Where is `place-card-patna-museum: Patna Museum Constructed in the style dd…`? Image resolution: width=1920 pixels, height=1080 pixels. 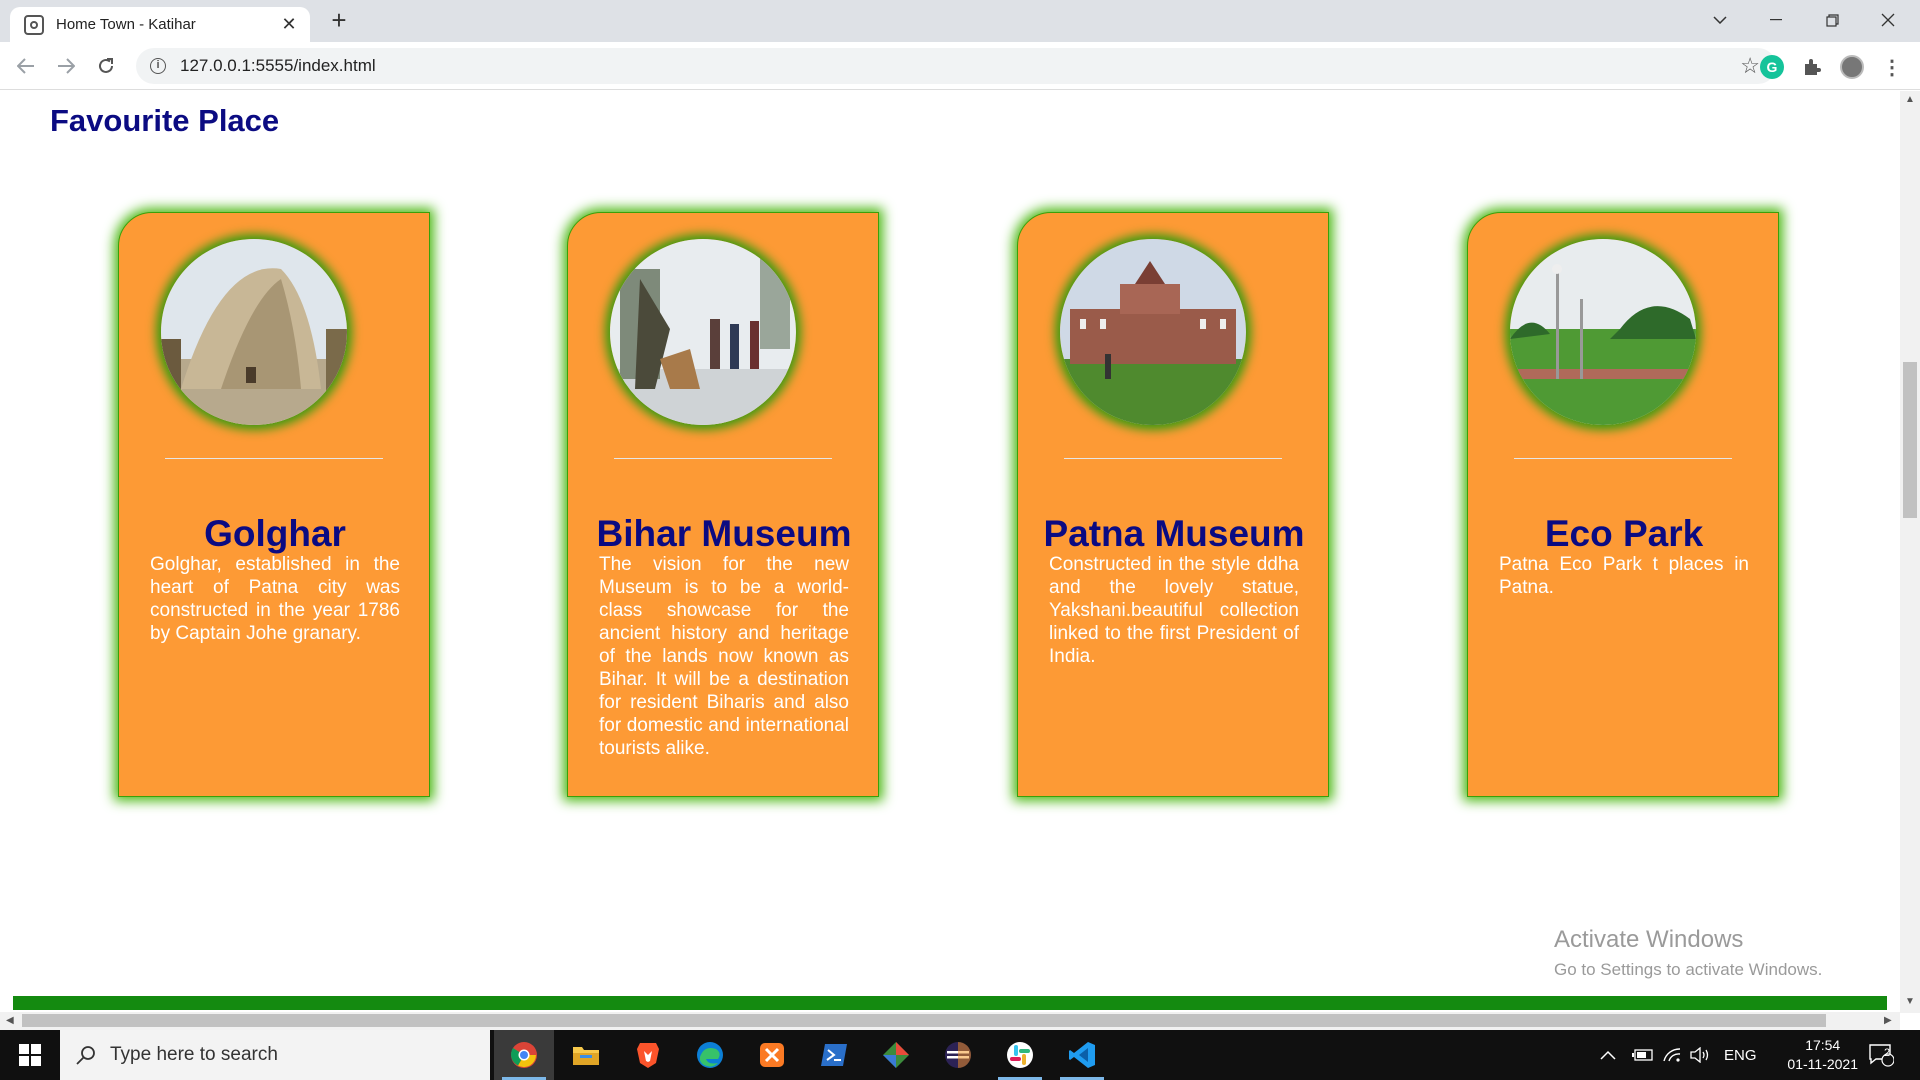
place-card-patna-museum: Patna Museum Constructed in the style dd… is located at coordinates (1173, 504).